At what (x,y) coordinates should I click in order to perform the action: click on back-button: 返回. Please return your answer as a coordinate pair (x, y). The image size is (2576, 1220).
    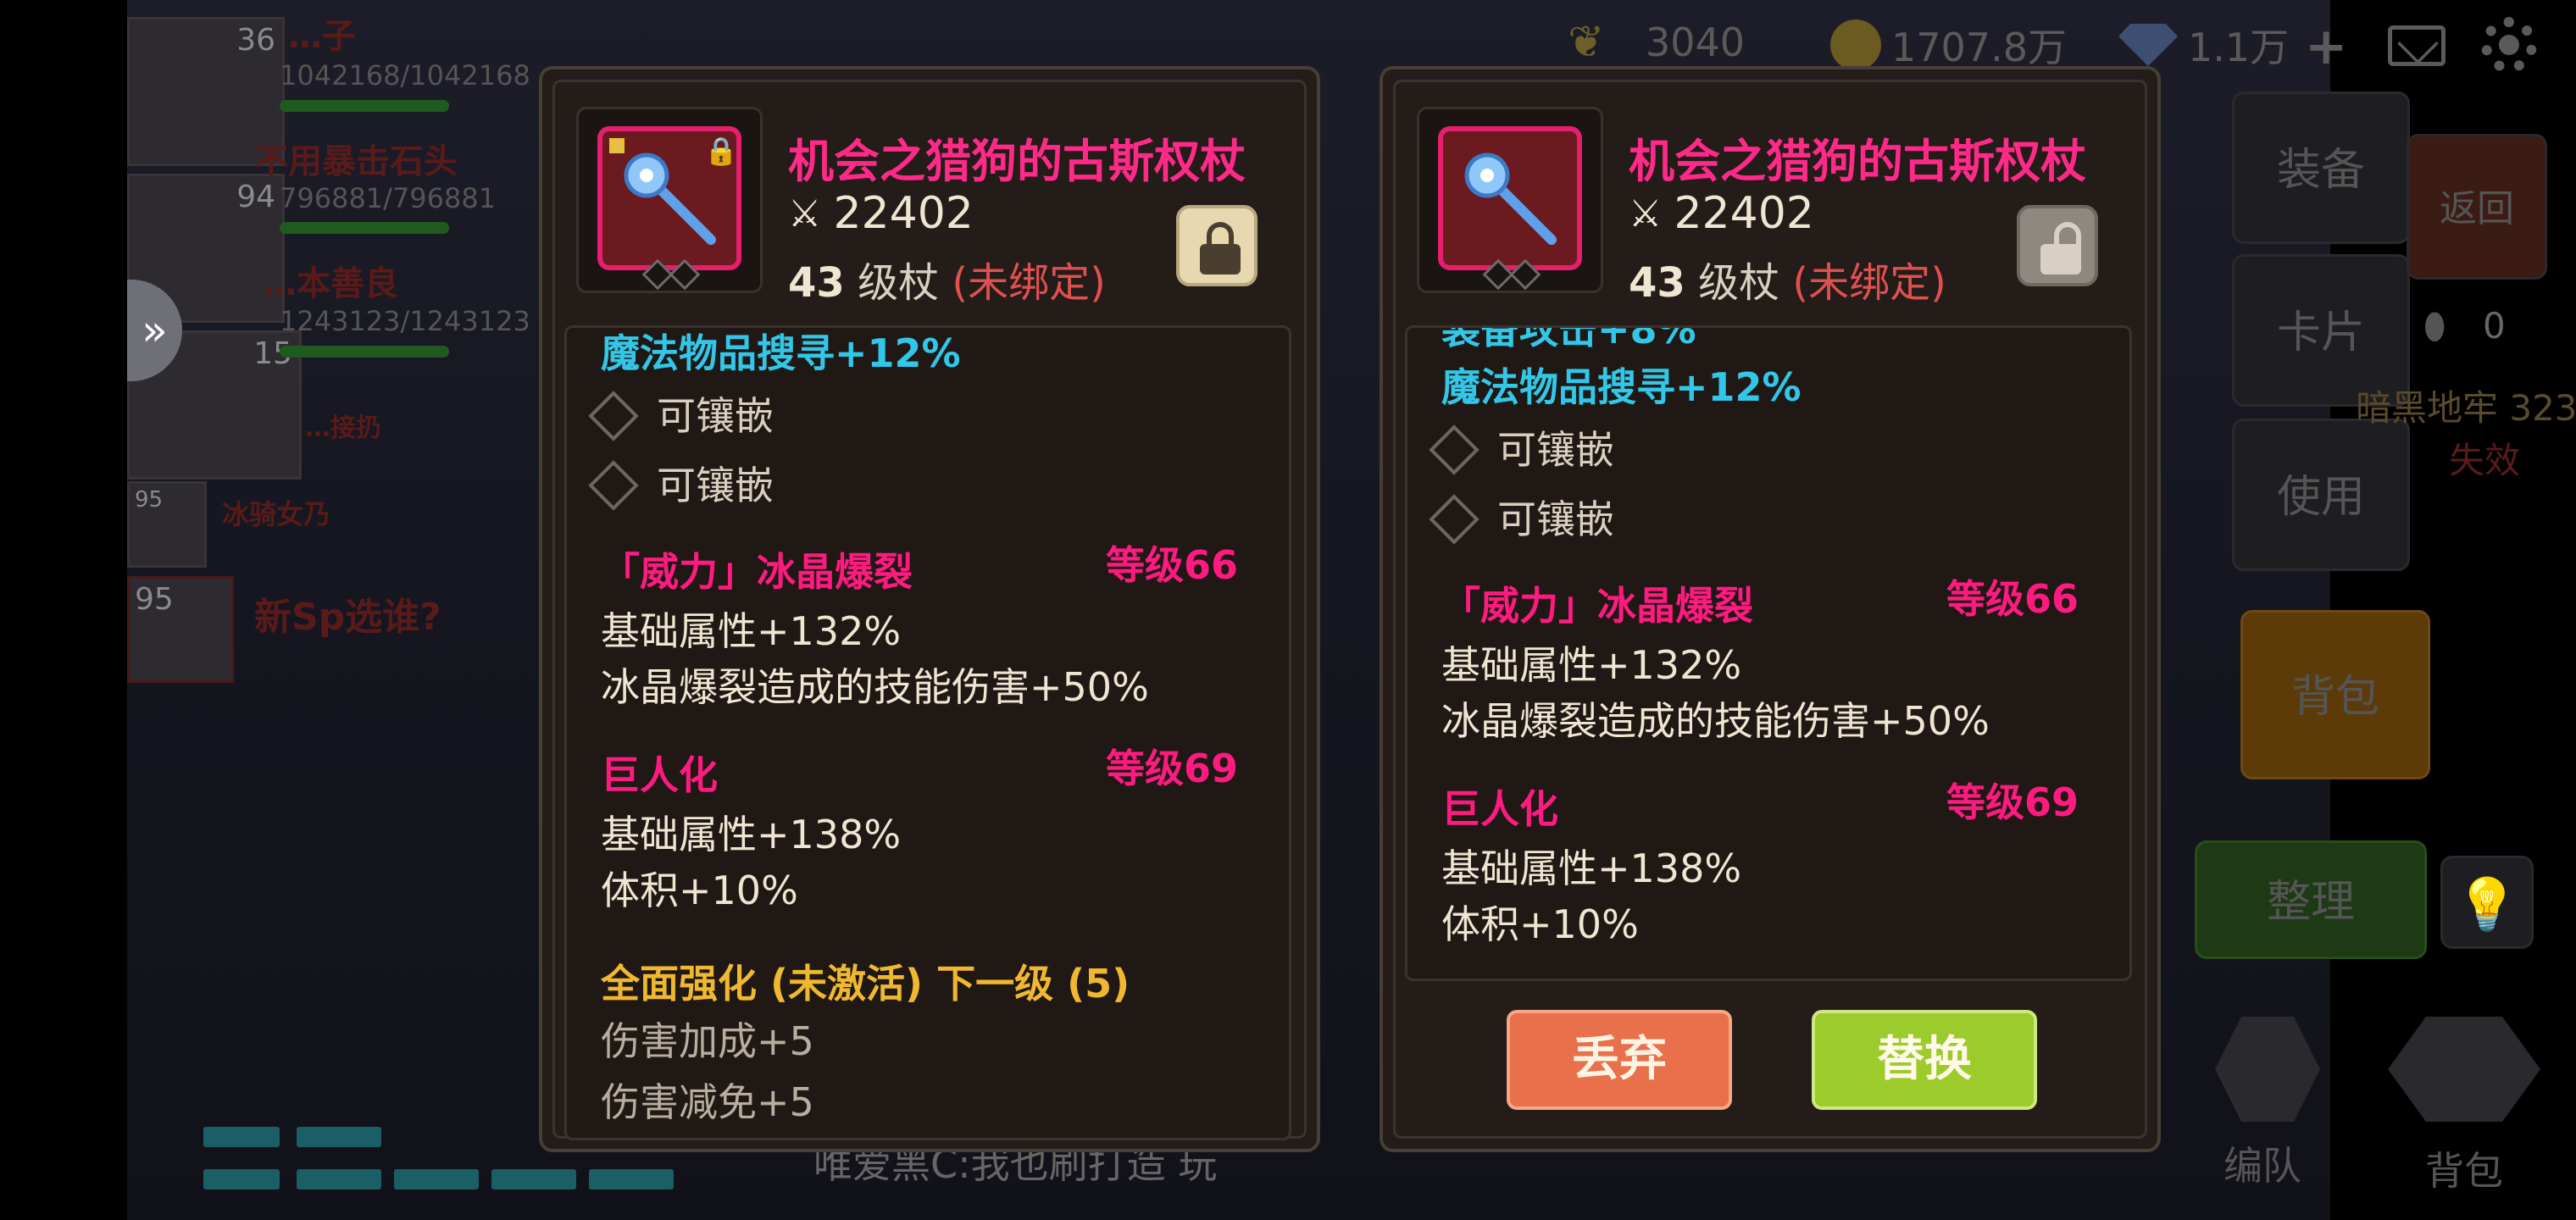
    Looking at the image, I should click on (2477, 207).